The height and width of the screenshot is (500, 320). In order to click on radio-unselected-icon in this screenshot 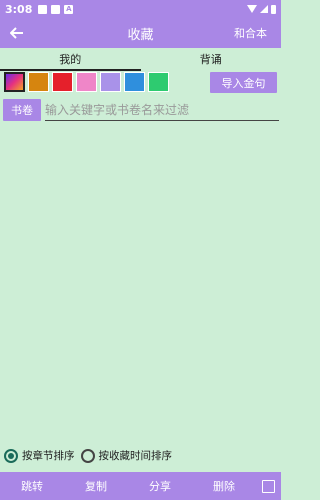, I will do `click(87, 455)`.